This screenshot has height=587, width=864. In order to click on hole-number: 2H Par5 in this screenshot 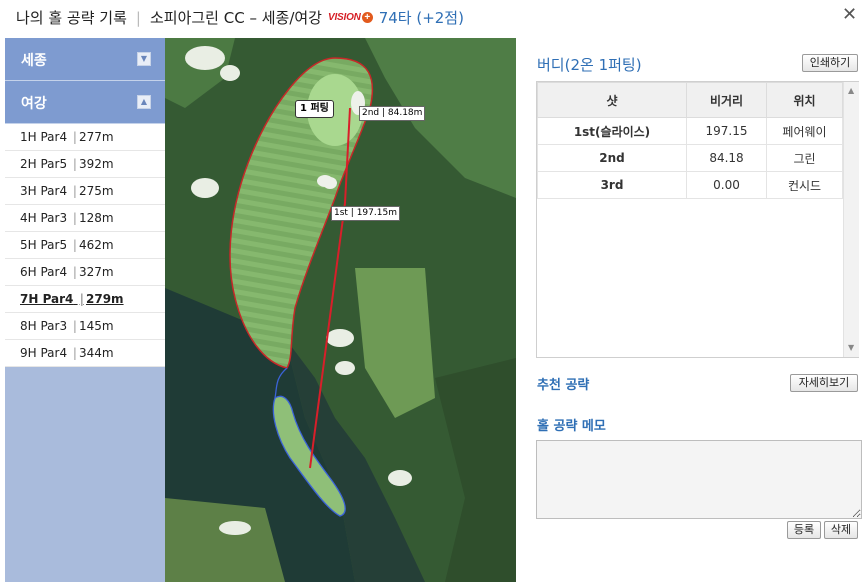, I will do `click(44, 164)`.